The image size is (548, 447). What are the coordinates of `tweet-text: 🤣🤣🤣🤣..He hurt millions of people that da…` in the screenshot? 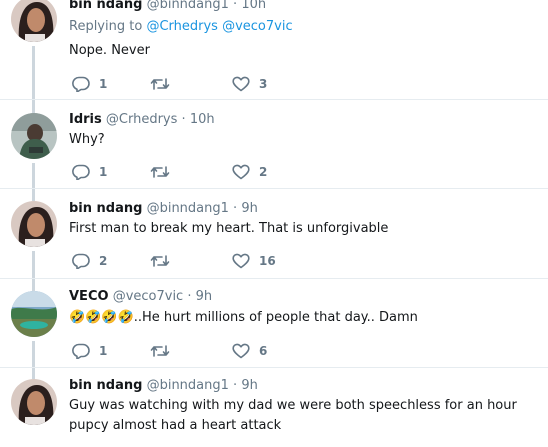 It's located at (304, 318).